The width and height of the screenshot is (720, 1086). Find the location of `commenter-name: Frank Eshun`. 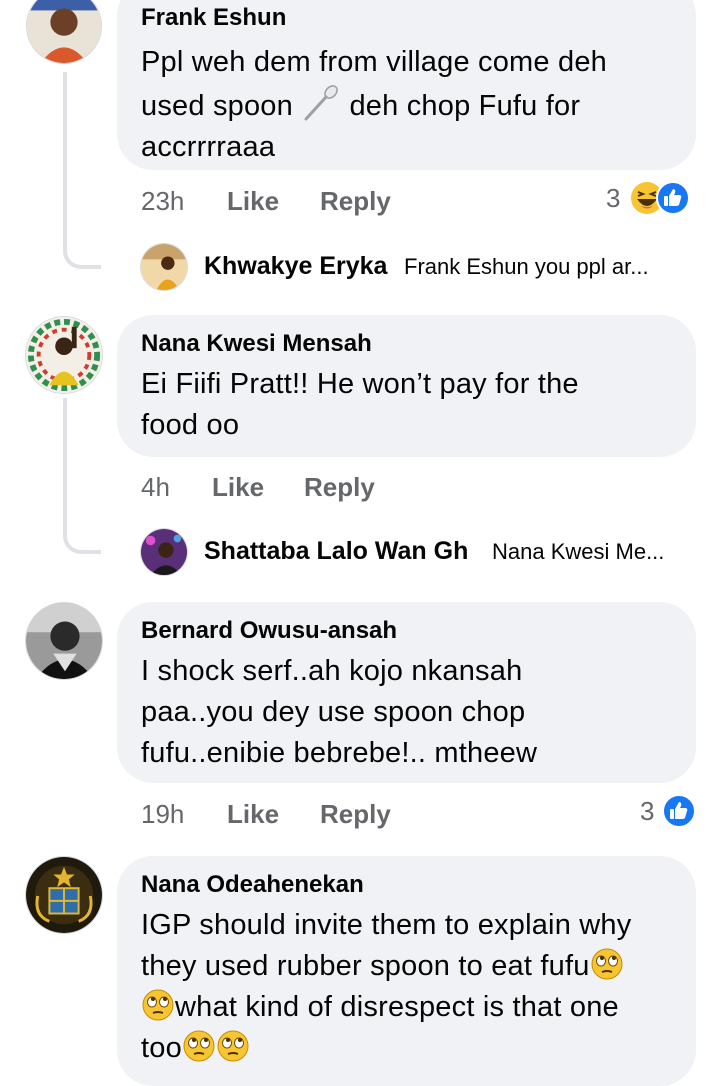

commenter-name: Frank Eshun is located at coordinates (406, 18).